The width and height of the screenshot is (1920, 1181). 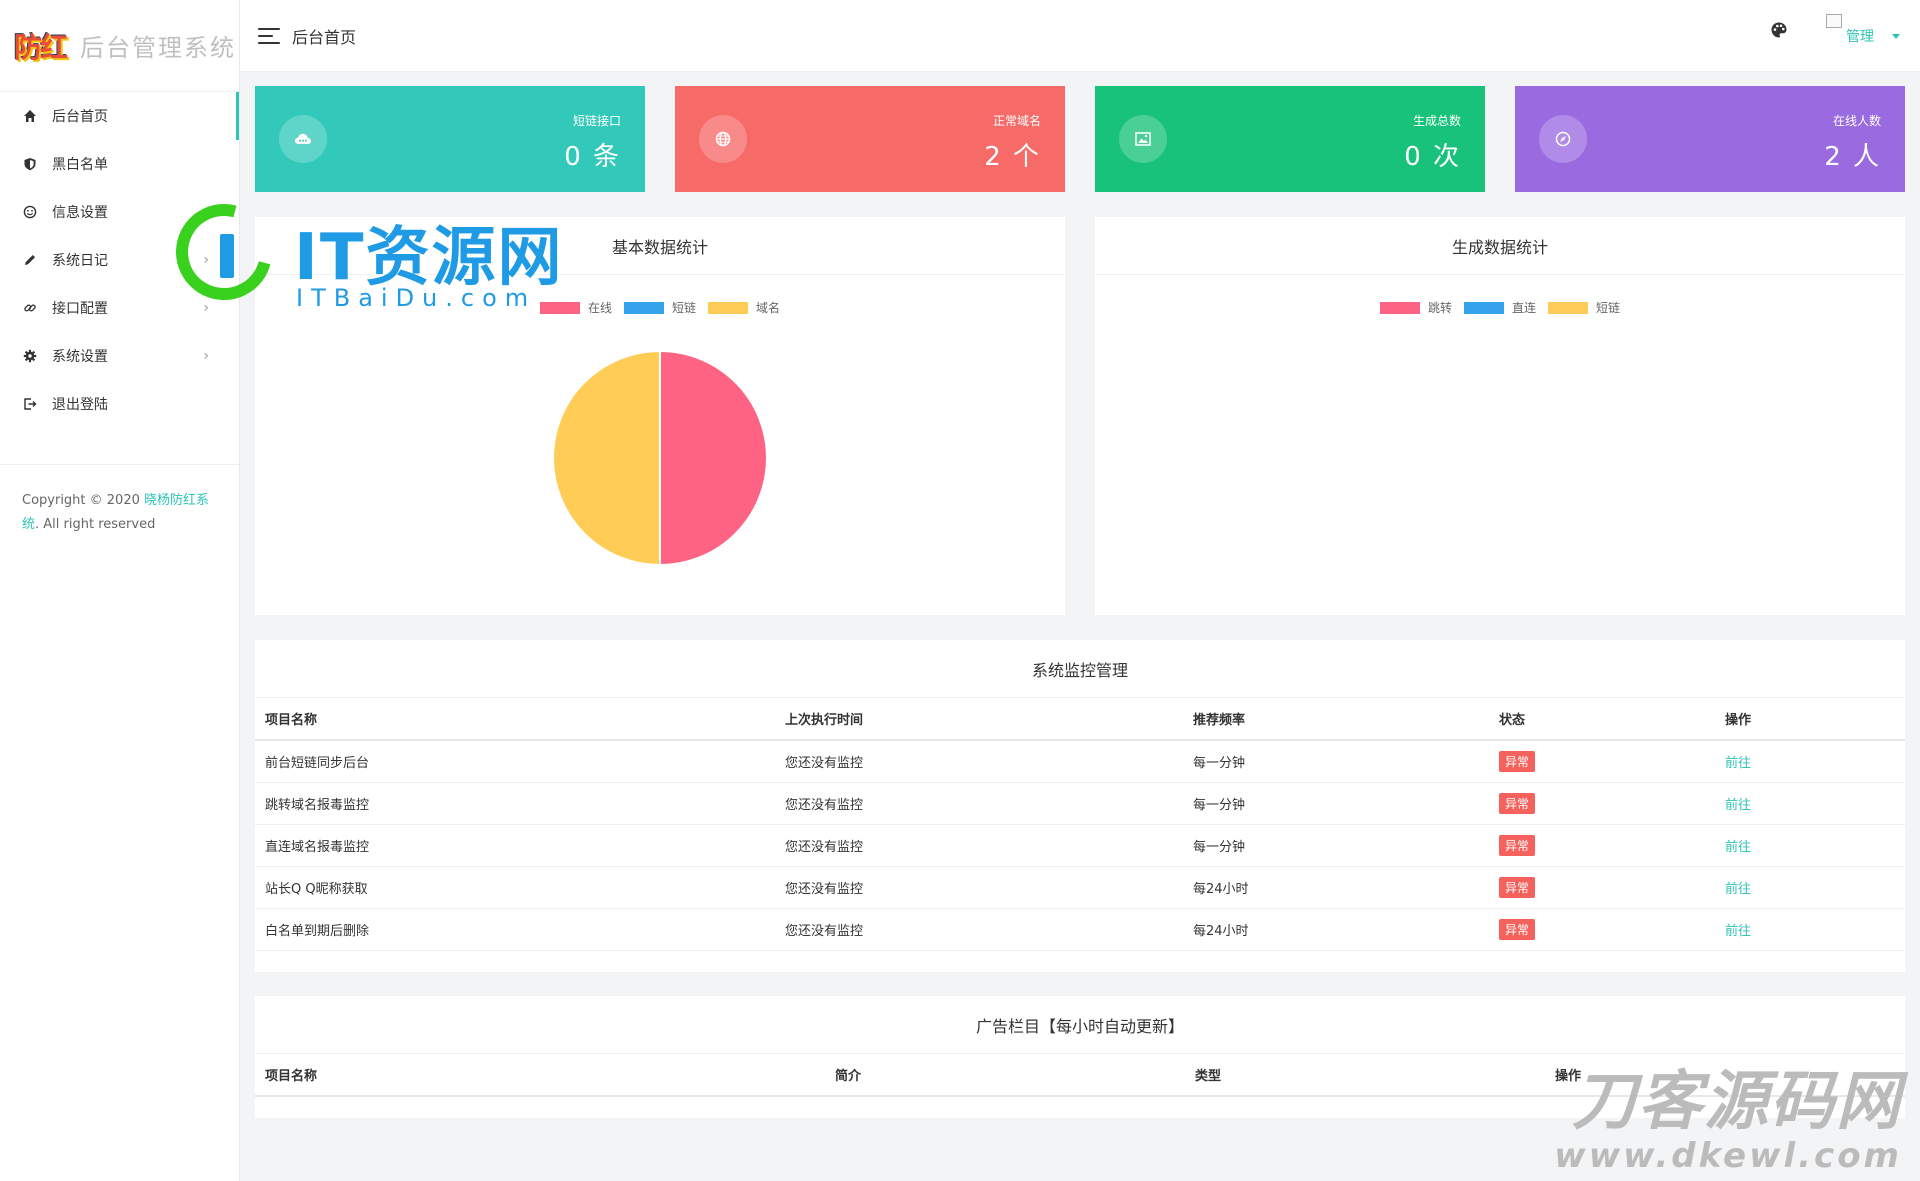 What do you see at coordinates (1012, 157) in the screenshot?
I see `stat-value: 2 个` at bounding box center [1012, 157].